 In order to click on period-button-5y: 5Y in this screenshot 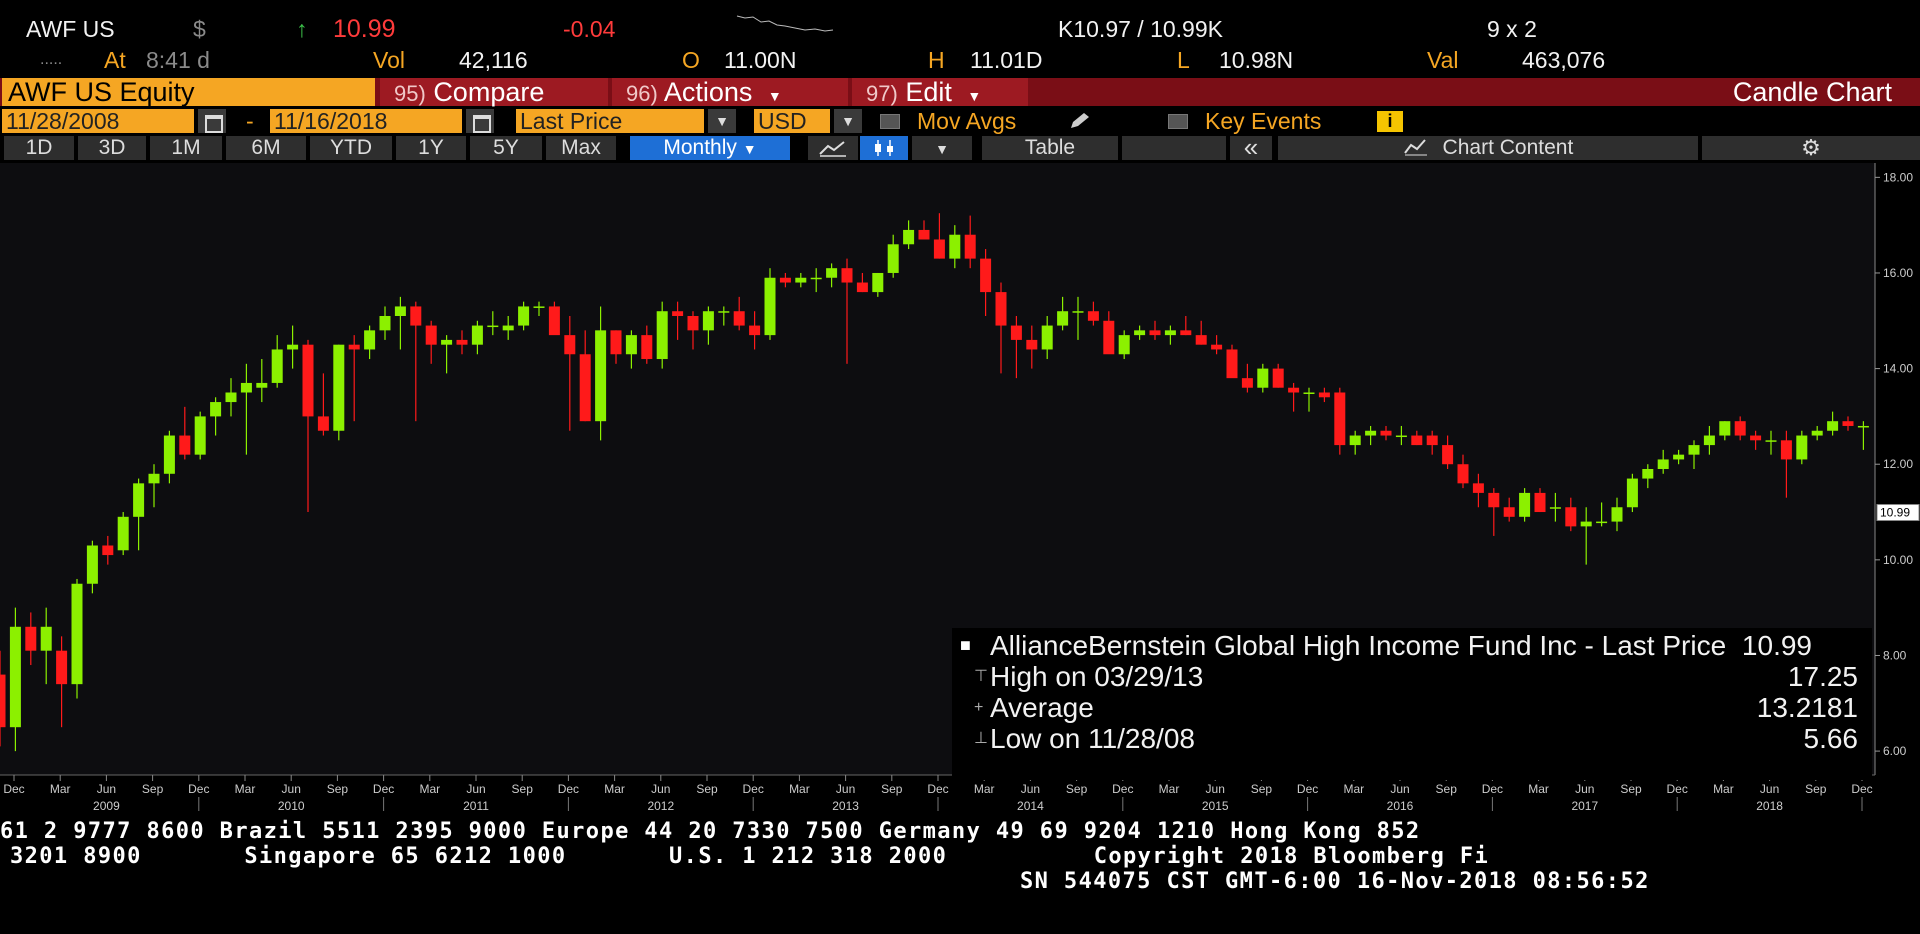, I will do `click(506, 148)`.